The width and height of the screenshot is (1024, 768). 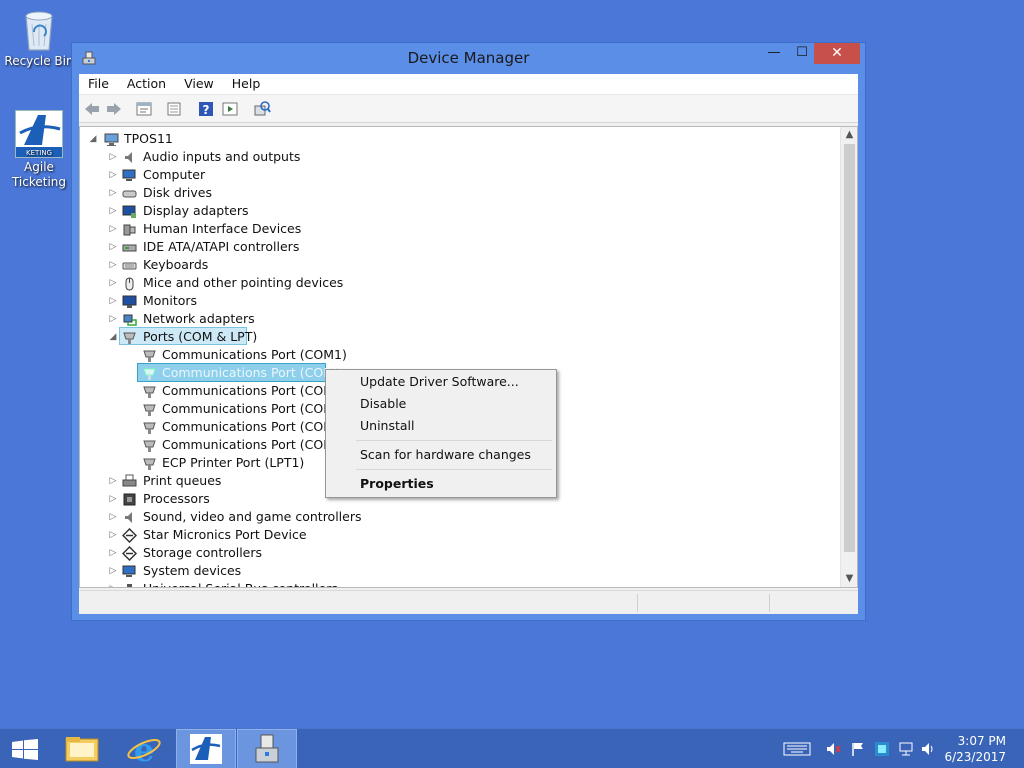 What do you see at coordinates (144, 109) in the screenshot?
I see `properties-icon` at bounding box center [144, 109].